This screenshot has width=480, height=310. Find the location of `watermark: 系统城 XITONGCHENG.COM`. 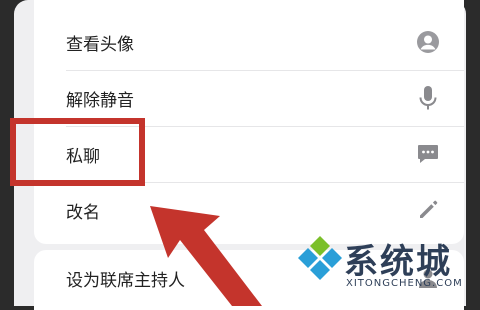

watermark: 系统城 XITONGCHENG.COM is located at coordinates (386, 266).